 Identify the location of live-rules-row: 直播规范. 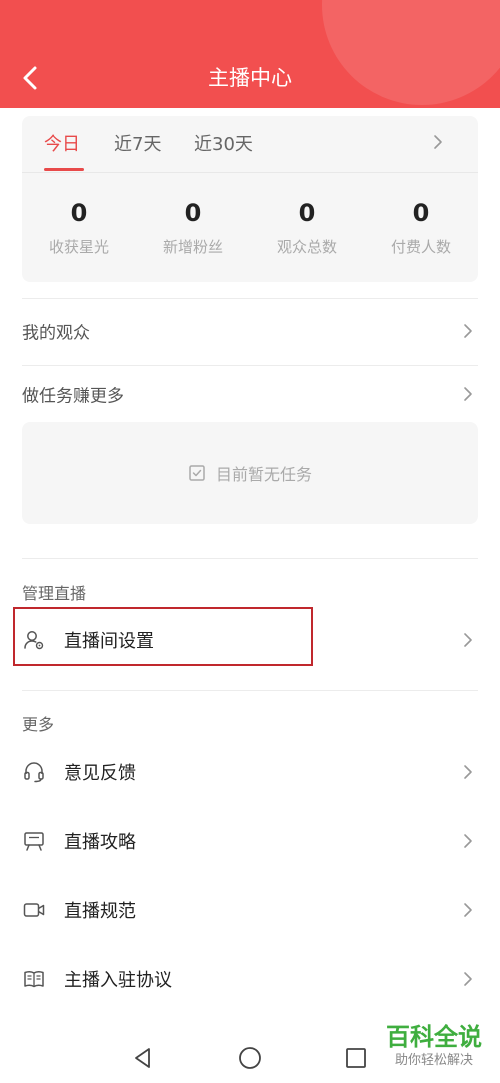
(250, 910).